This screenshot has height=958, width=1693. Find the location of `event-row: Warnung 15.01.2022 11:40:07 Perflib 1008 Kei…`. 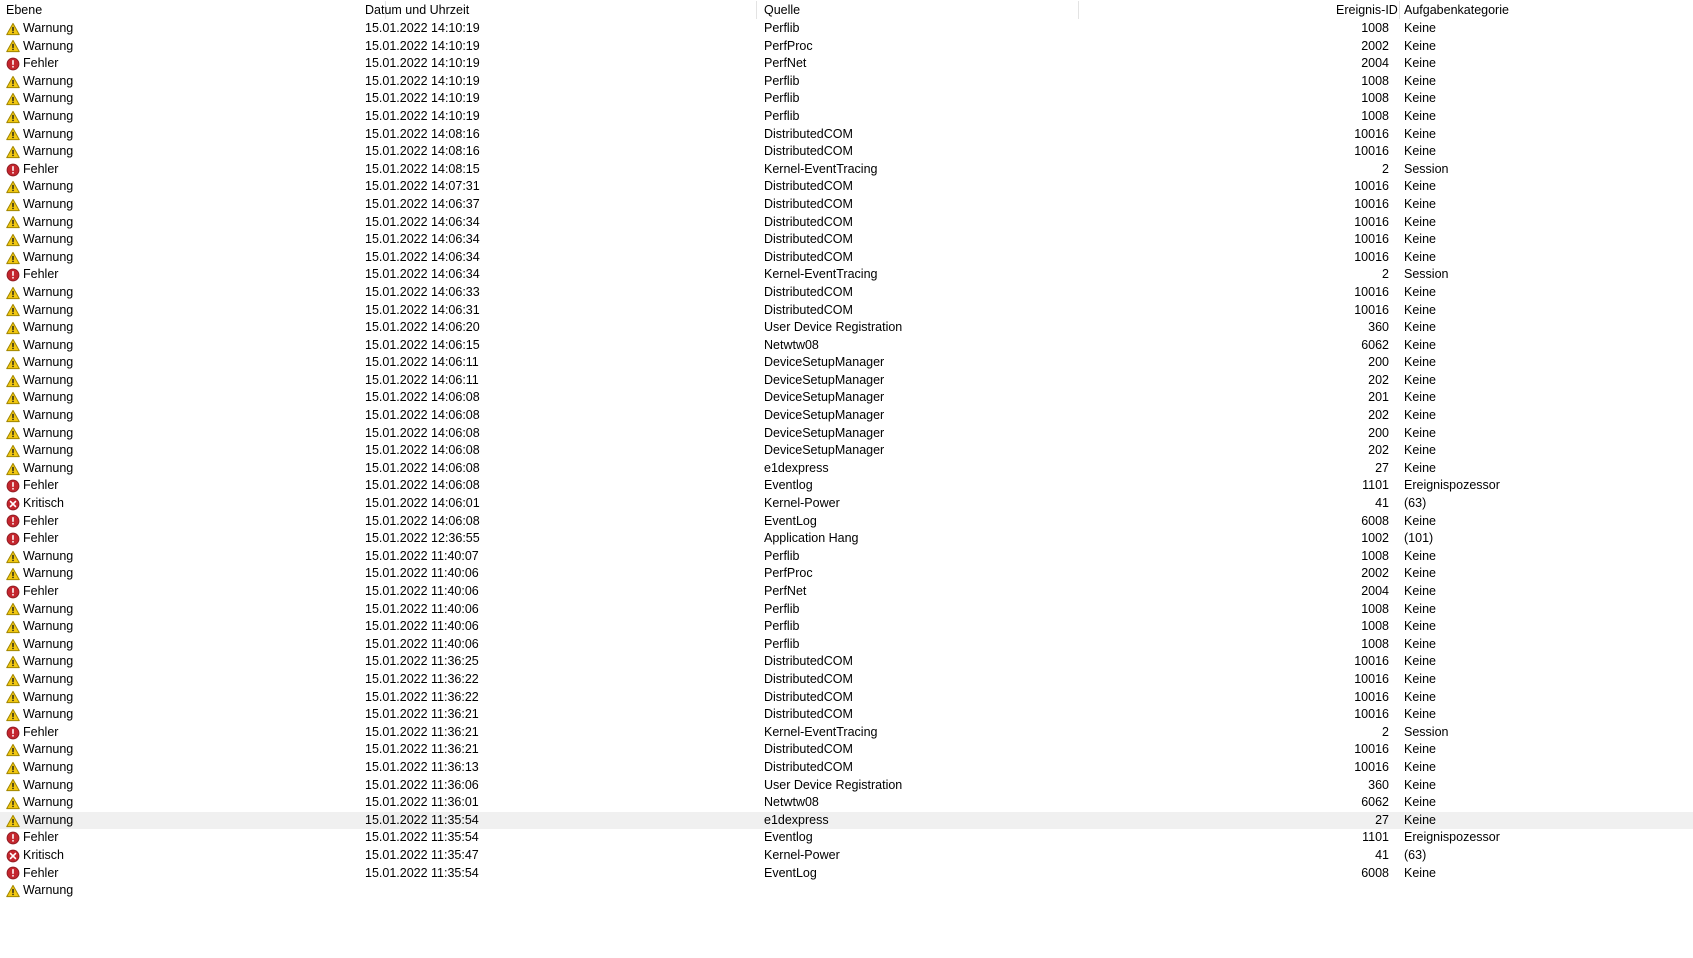

event-row: Warnung 15.01.2022 11:40:07 Perflib 1008 Kei… is located at coordinates (846, 557).